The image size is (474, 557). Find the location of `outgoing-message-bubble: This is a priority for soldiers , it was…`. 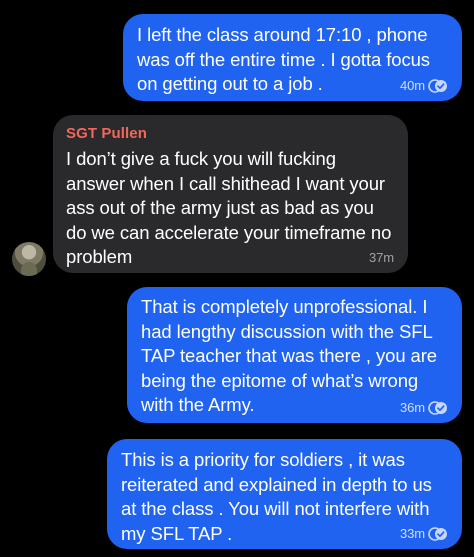

outgoing-message-bubble: This is a priority for soldiers , it was… is located at coordinates (284, 494).